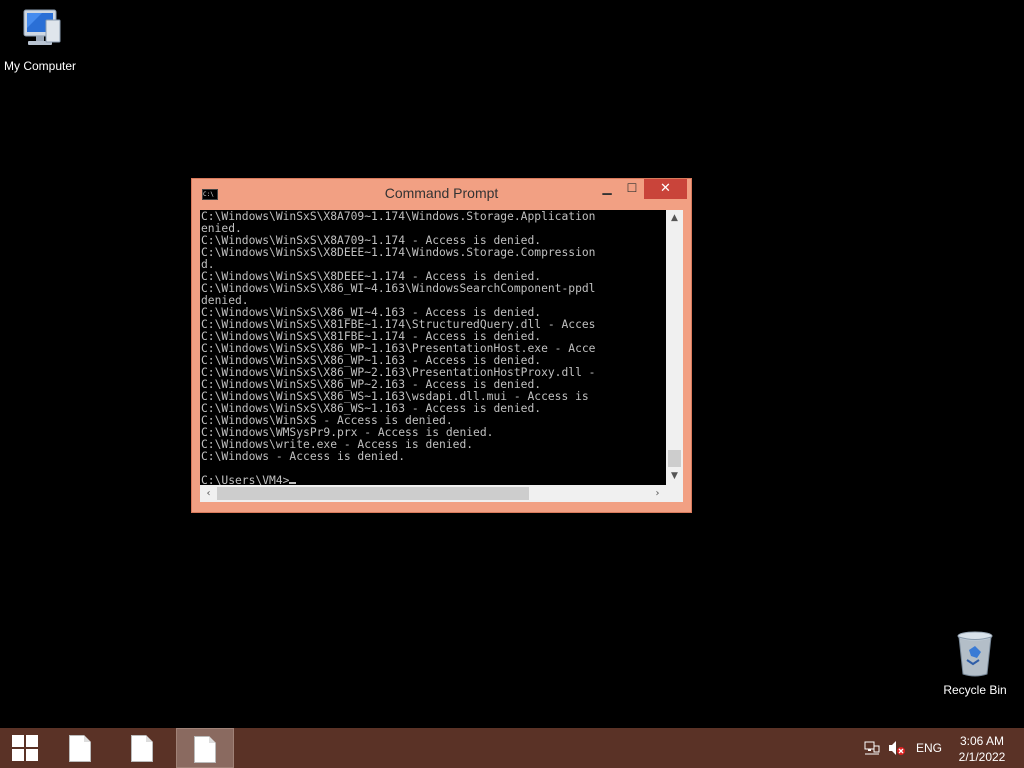 The height and width of the screenshot is (768, 1024). Describe the element at coordinates (982, 741) in the screenshot. I see `clock-time: 3:06 AM` at that location.